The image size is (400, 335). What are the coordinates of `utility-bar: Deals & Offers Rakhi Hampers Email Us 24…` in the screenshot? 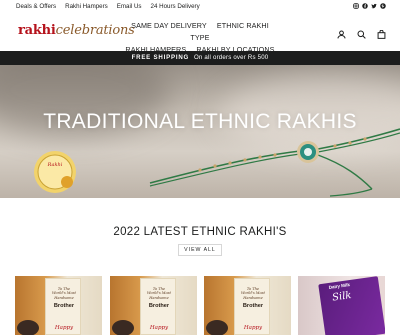 It's located at (200, 7).